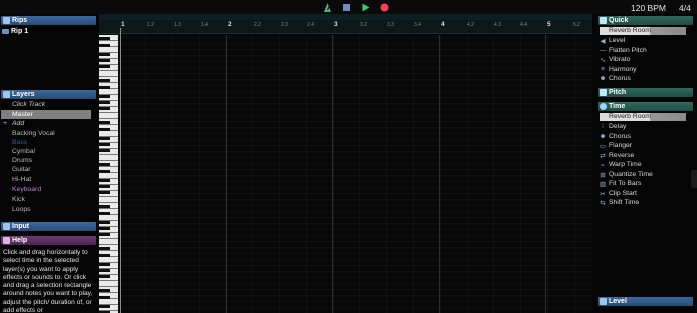  What do you see at coordinates (6, 94) in the screenshot?
I see `layers-icon` at bounding box center [6, 94].